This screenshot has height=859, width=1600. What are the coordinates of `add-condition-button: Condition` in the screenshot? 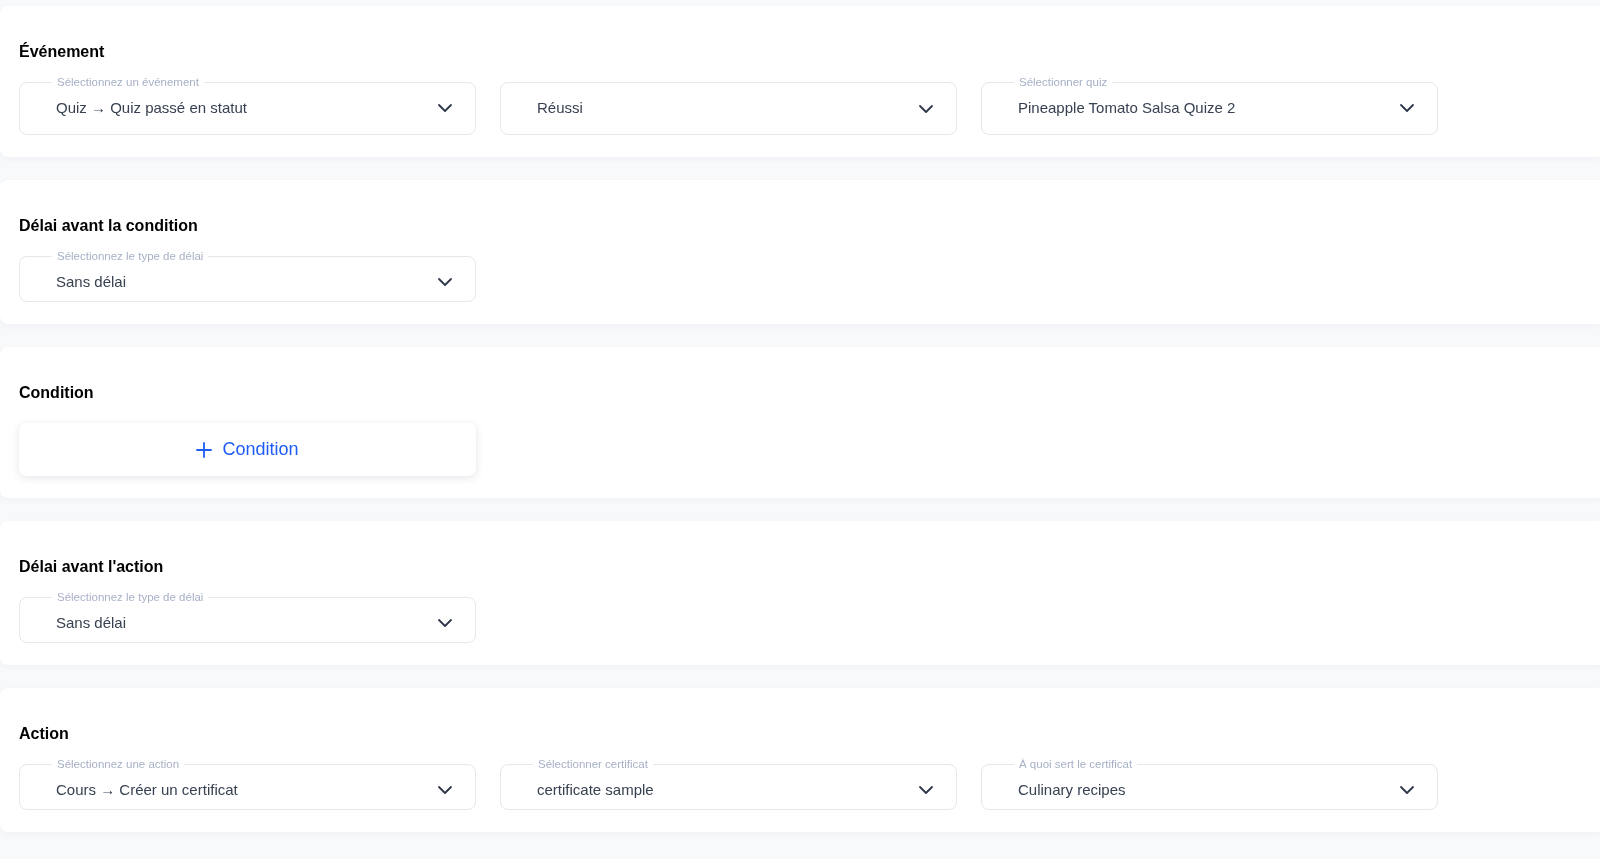 It's located at (247, 449).